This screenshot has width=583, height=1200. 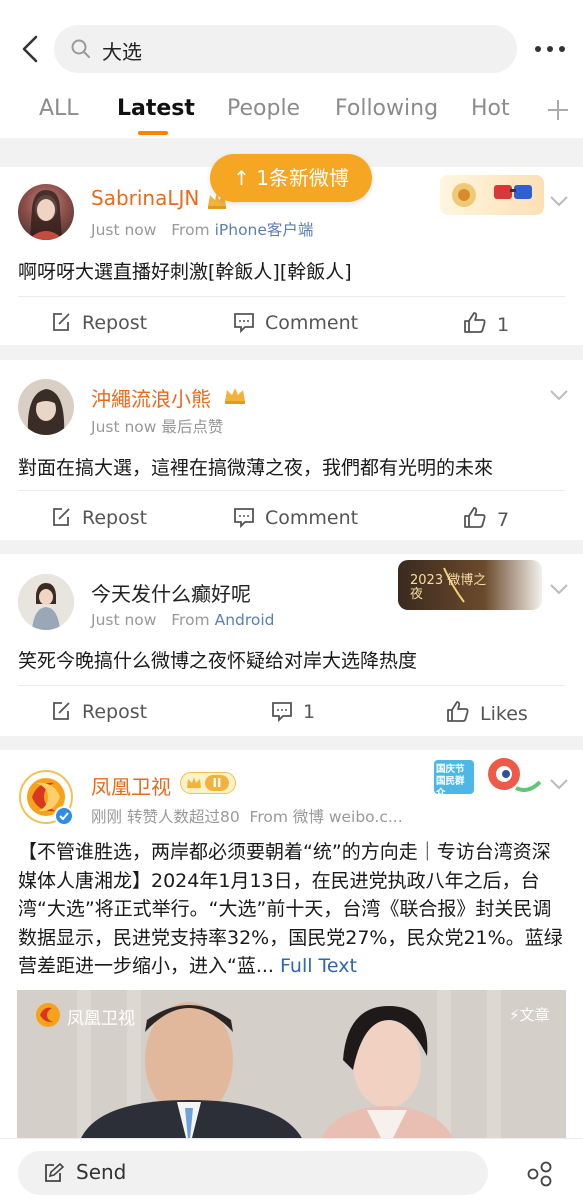 I want to click on post-source: Android, so click(x=245, y=620).